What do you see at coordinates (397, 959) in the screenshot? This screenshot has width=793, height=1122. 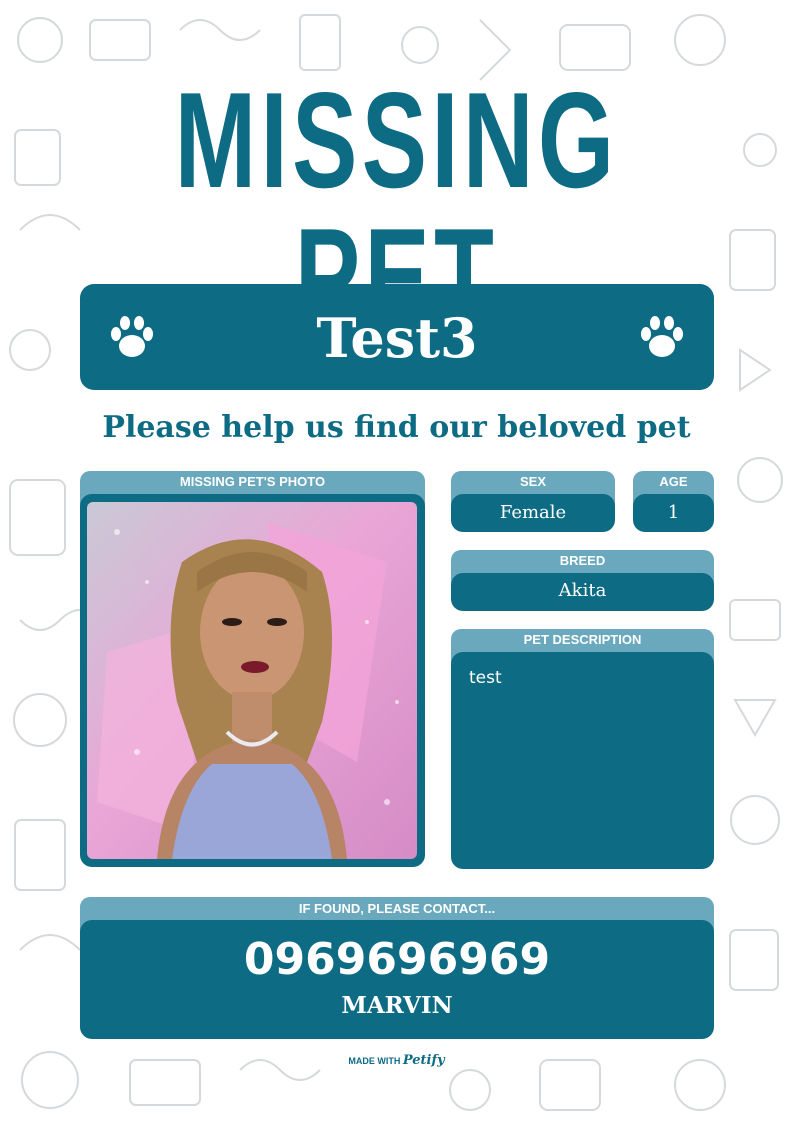 I see `contact-phone: 0969696969` at bounding box center [397, 959].